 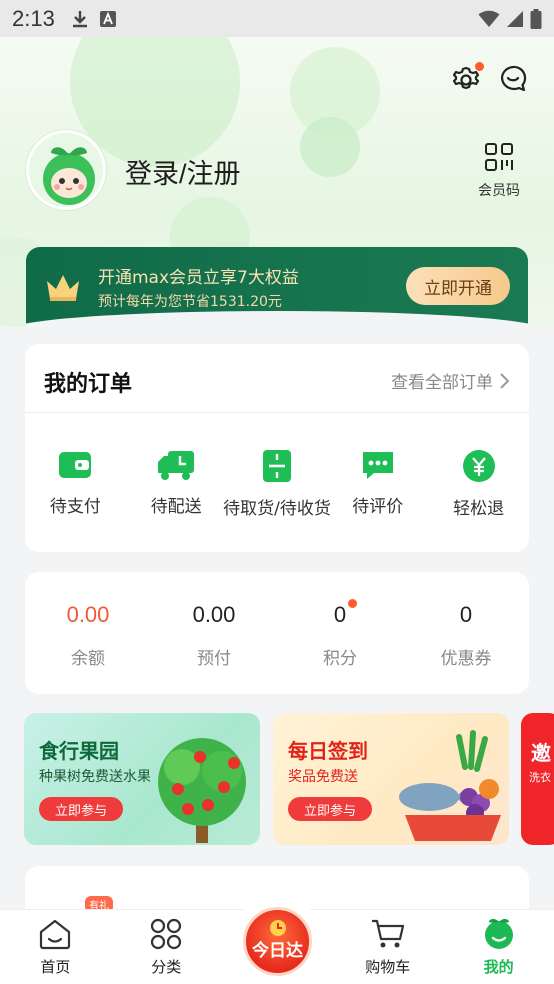 What do you see at coordinates (352, 603) in the screenshot?
I see `points-notification-dot` at bounding box center [352, 603].